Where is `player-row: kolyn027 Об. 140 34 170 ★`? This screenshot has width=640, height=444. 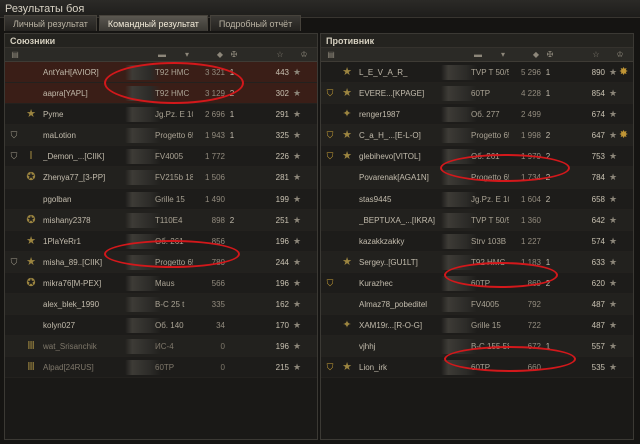
player-row: kolyn027 Об. 140 34 170 ★ is located at coordinates (161, 326).